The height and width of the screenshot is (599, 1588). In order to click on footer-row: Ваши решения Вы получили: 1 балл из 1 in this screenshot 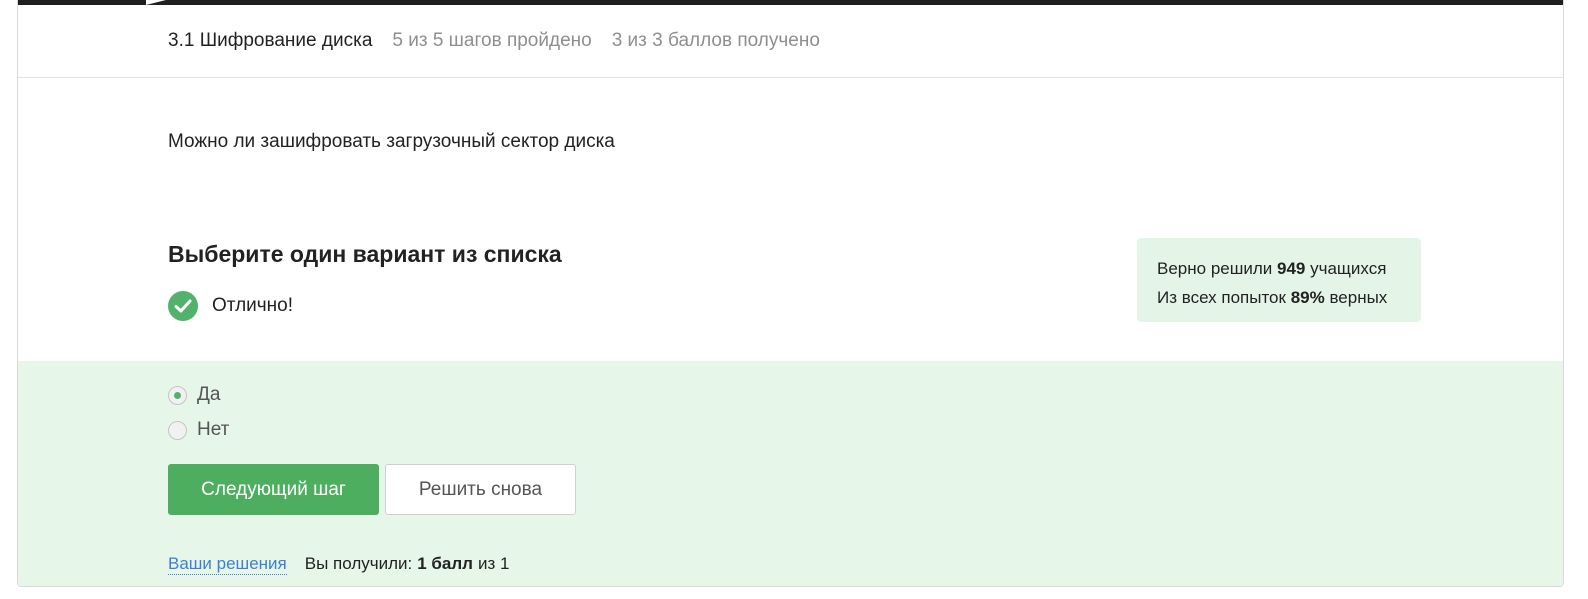, I will do `click(338, 564)`.